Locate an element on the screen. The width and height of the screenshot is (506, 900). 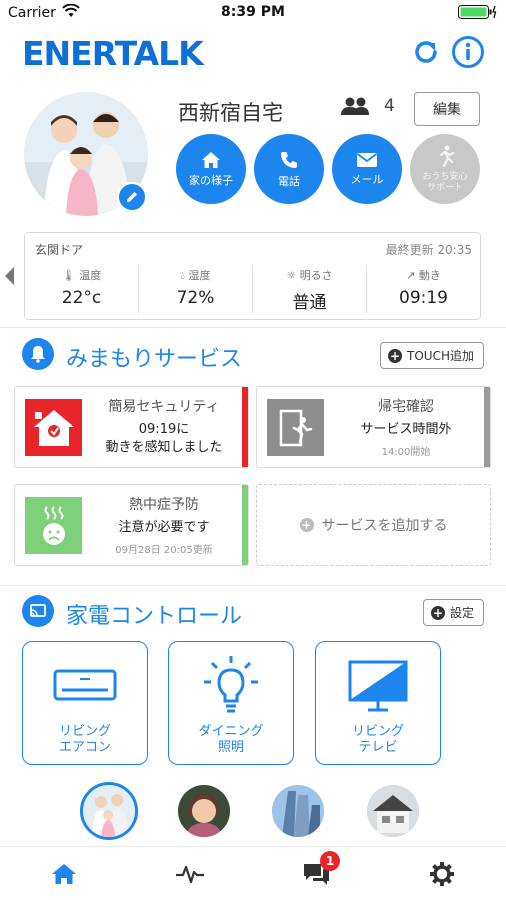
tab-home is located at coordinates (64, 874).